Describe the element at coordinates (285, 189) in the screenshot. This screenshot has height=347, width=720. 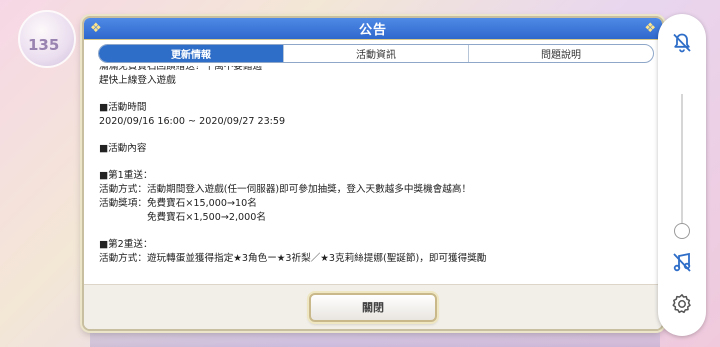
I see `content-line: 活動方式：活動期間登入遊戲(任一伺服器)即可參加抽獎，登入天數越多中獎機會越高！` at that location.